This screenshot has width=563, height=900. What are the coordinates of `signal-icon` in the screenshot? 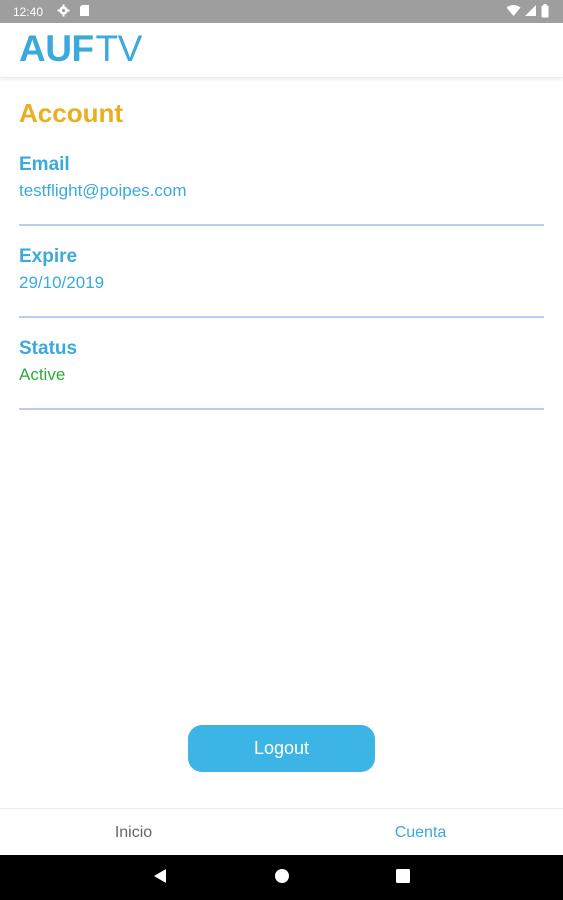 It's located at (530, 12).